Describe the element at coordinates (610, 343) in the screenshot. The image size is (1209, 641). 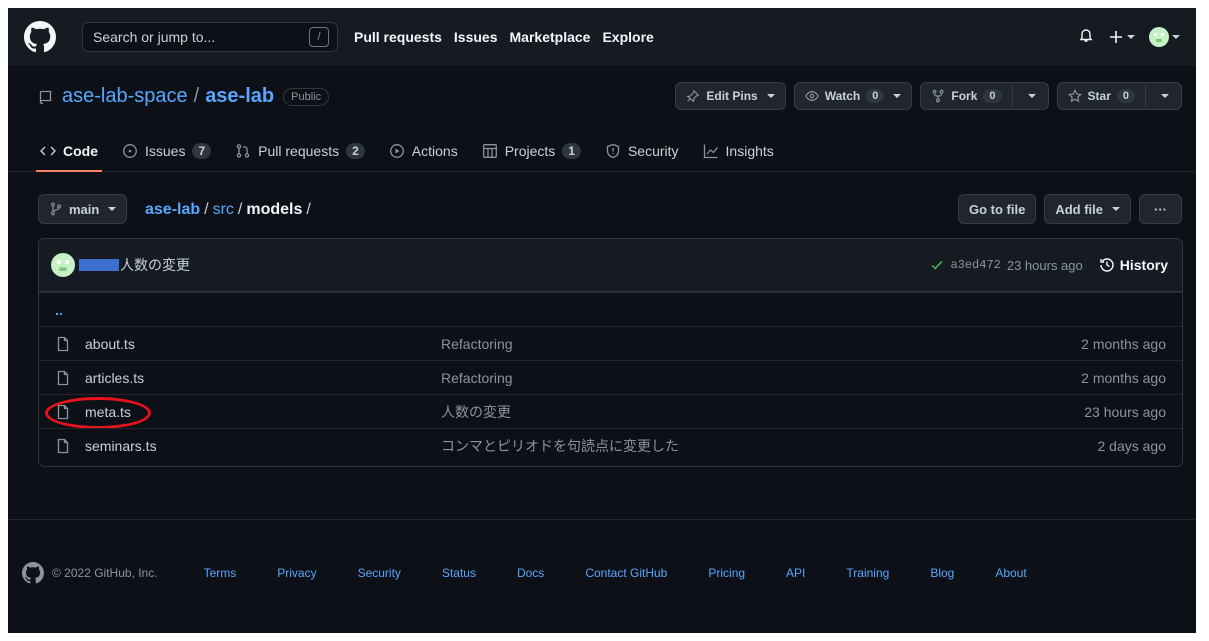
I see `file-row: about.ts Refactoring 2 months ago` at that location.